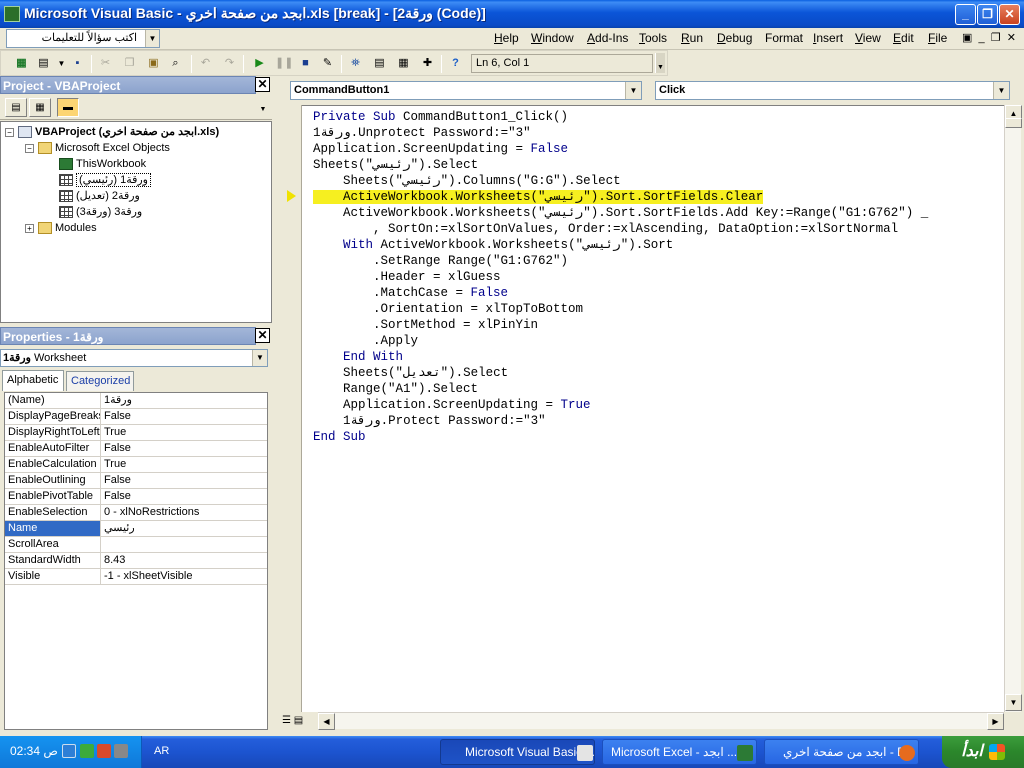 The image size is (1024, 768). What do you see at coordinates (102, 164) in the screenshot?
I see `tree-item-thisworkbook: ThisWorkbook` at bounding box center [102, 164].